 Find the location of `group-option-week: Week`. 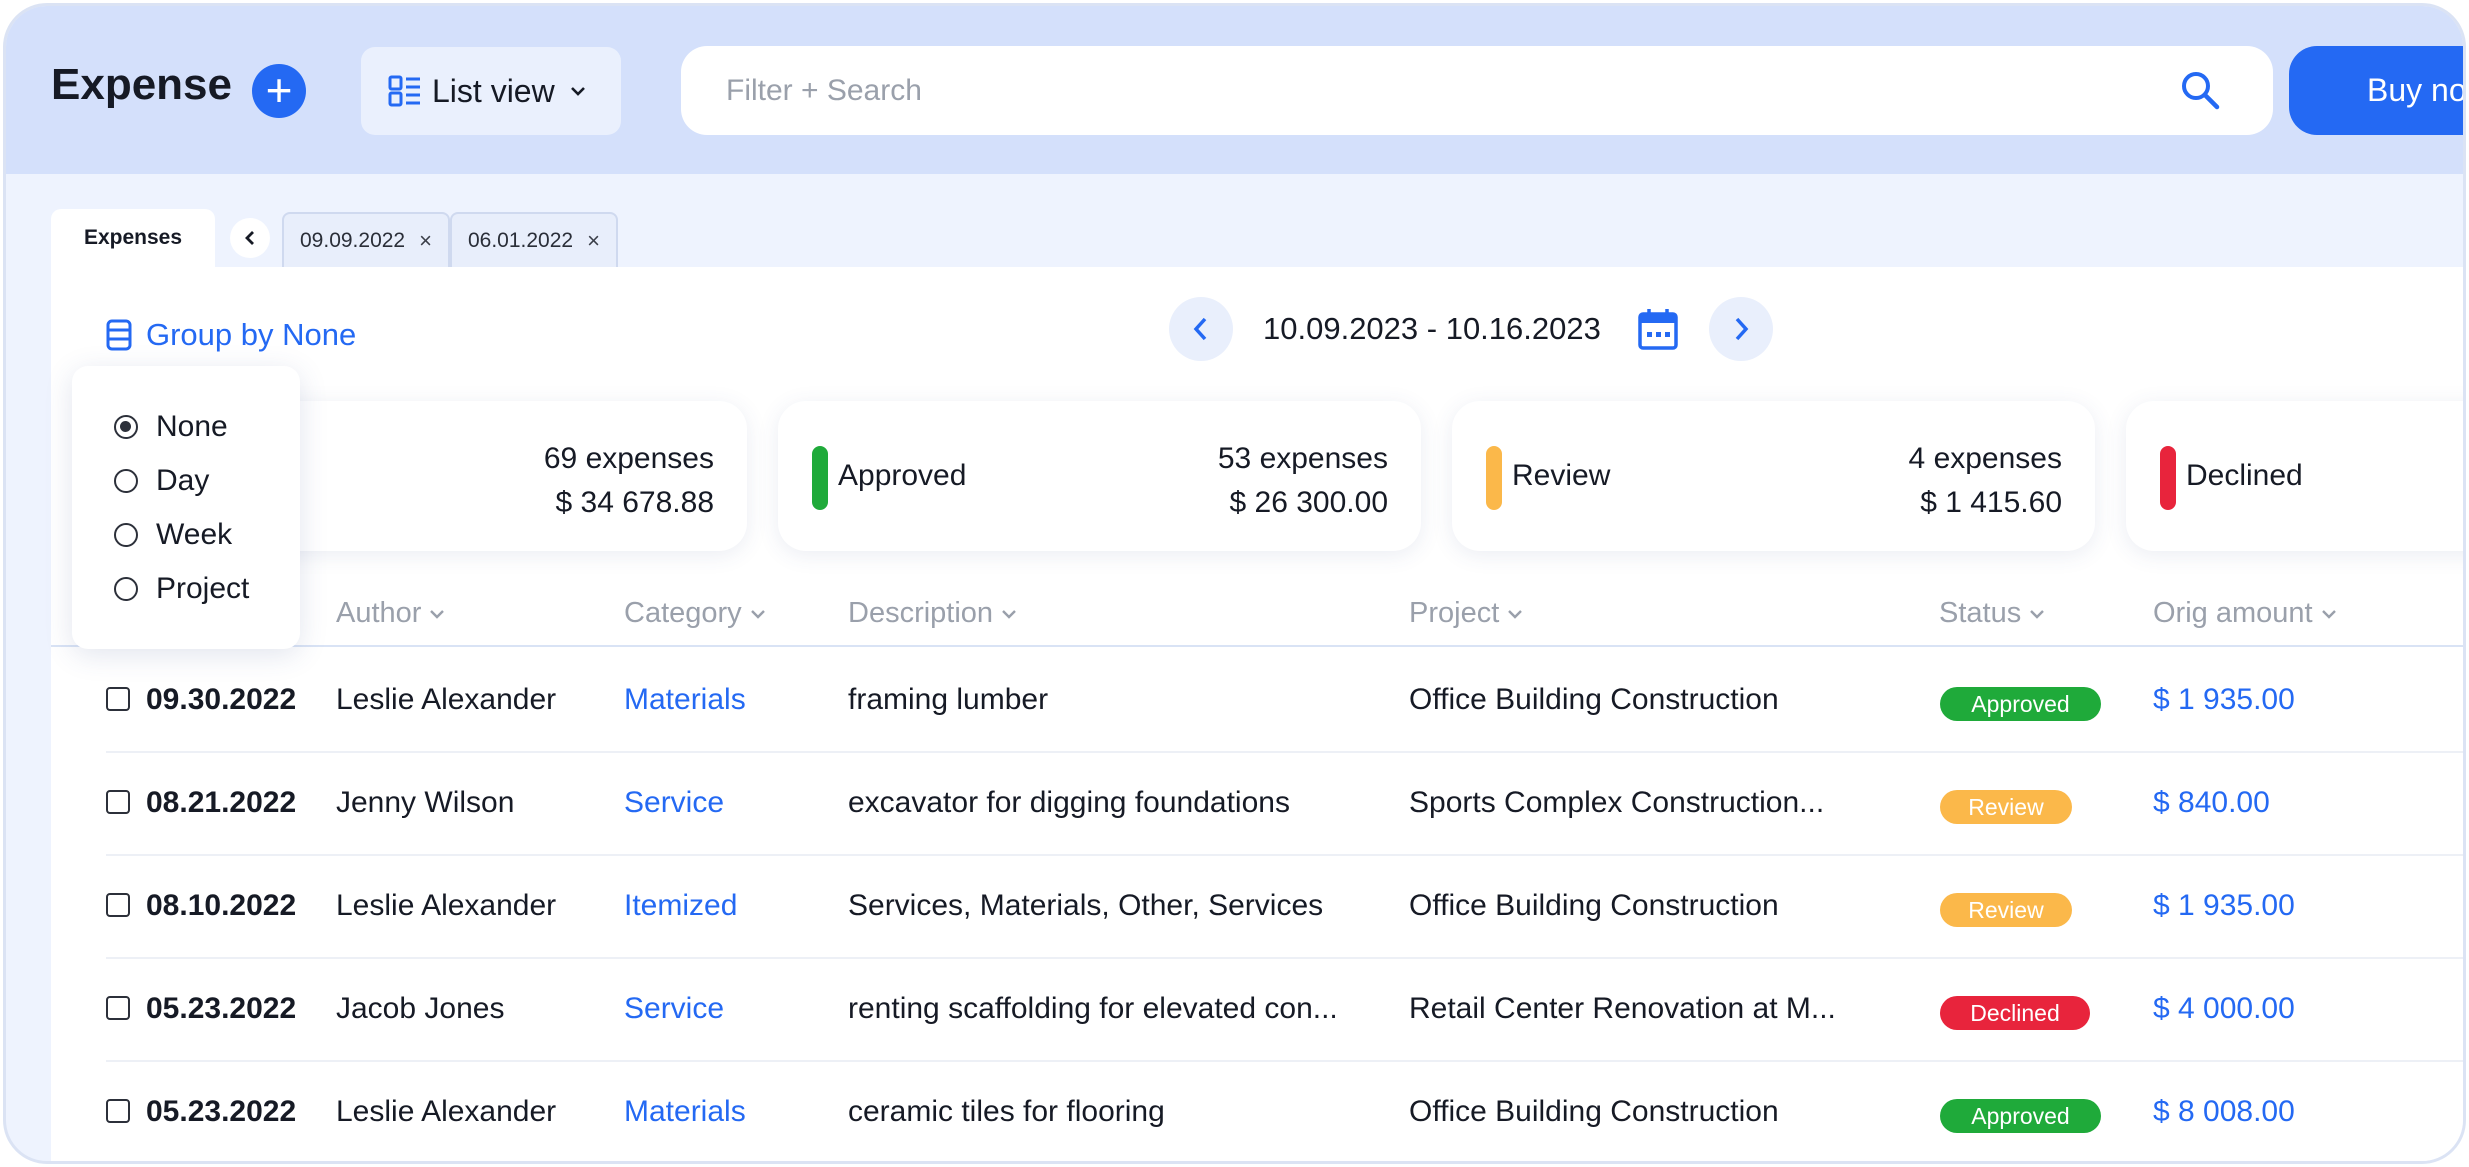

group-option-week: Week is located at coordinates (173, 535).